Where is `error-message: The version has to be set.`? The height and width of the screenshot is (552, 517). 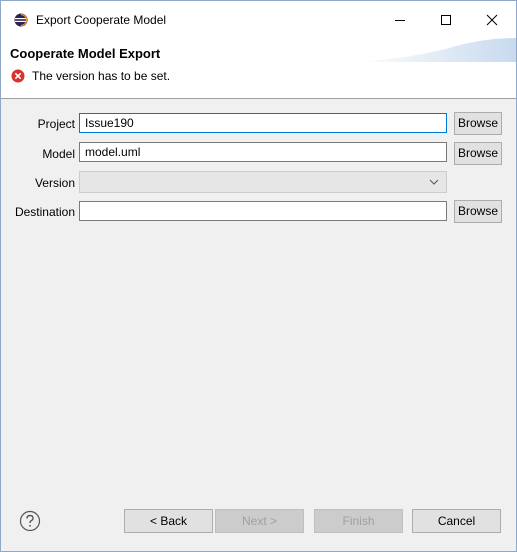
error-message: The version has to be set. is located at coordinates (101, 76).